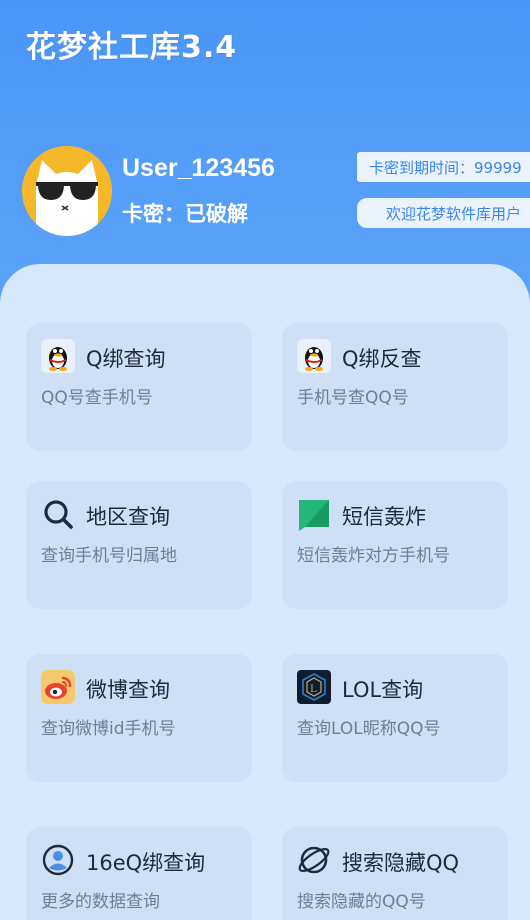  I want to click on card-status: 卡密：已破解, so click(185, 214).